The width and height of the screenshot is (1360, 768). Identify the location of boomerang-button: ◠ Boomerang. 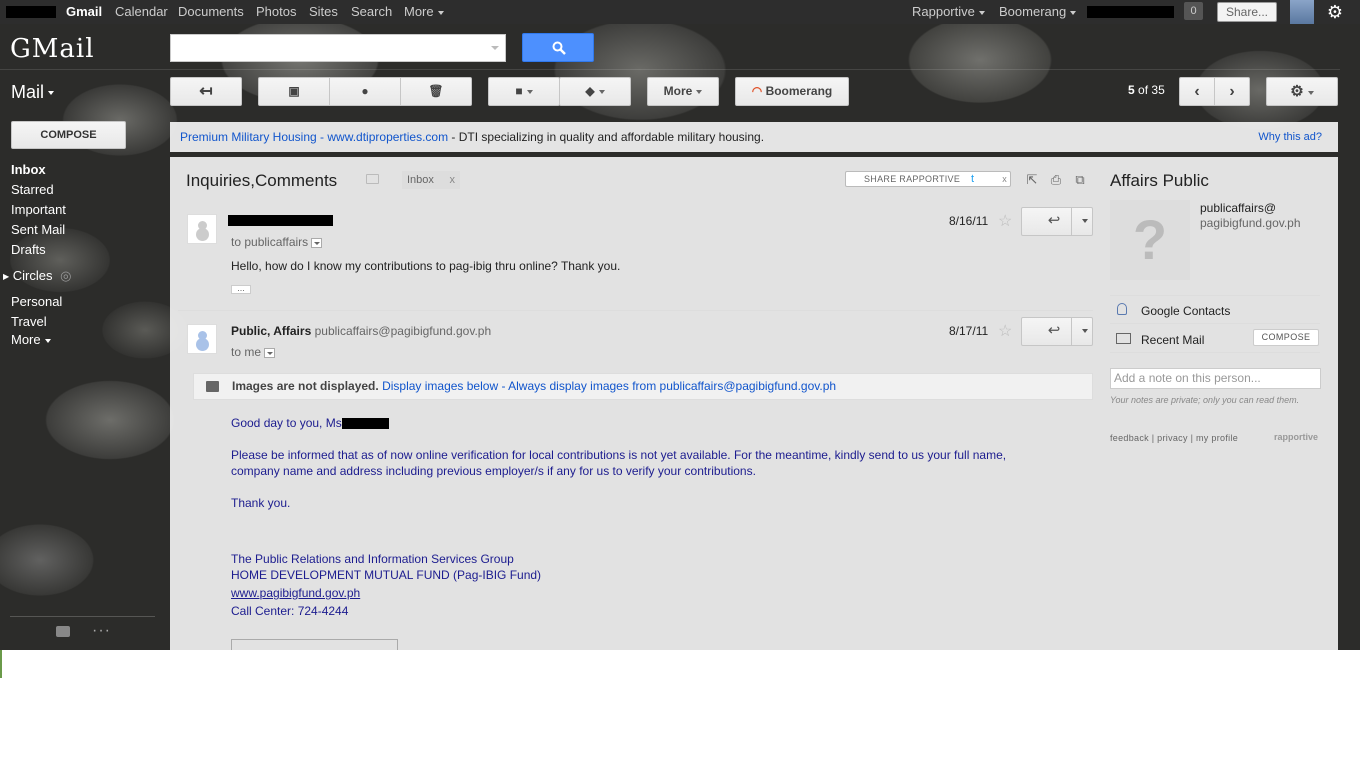
(792, 91).